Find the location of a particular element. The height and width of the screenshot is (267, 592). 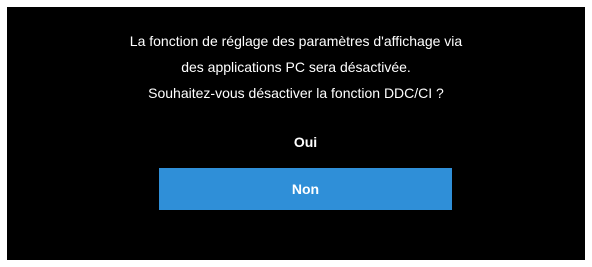

yes-option: Oui is located at coordinates (305, 142).